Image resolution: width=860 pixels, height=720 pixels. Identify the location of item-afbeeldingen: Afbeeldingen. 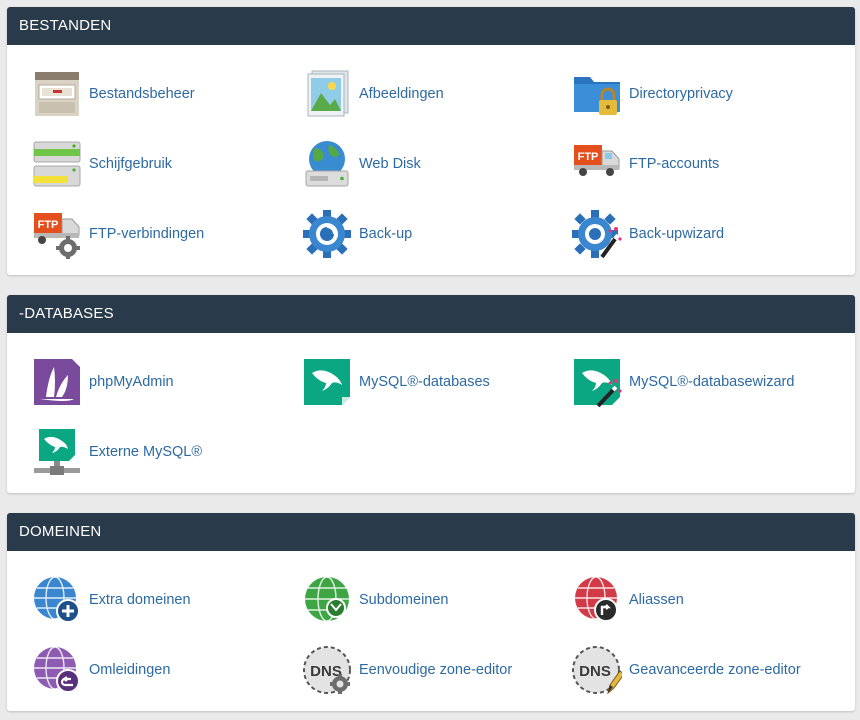
(373, 94).